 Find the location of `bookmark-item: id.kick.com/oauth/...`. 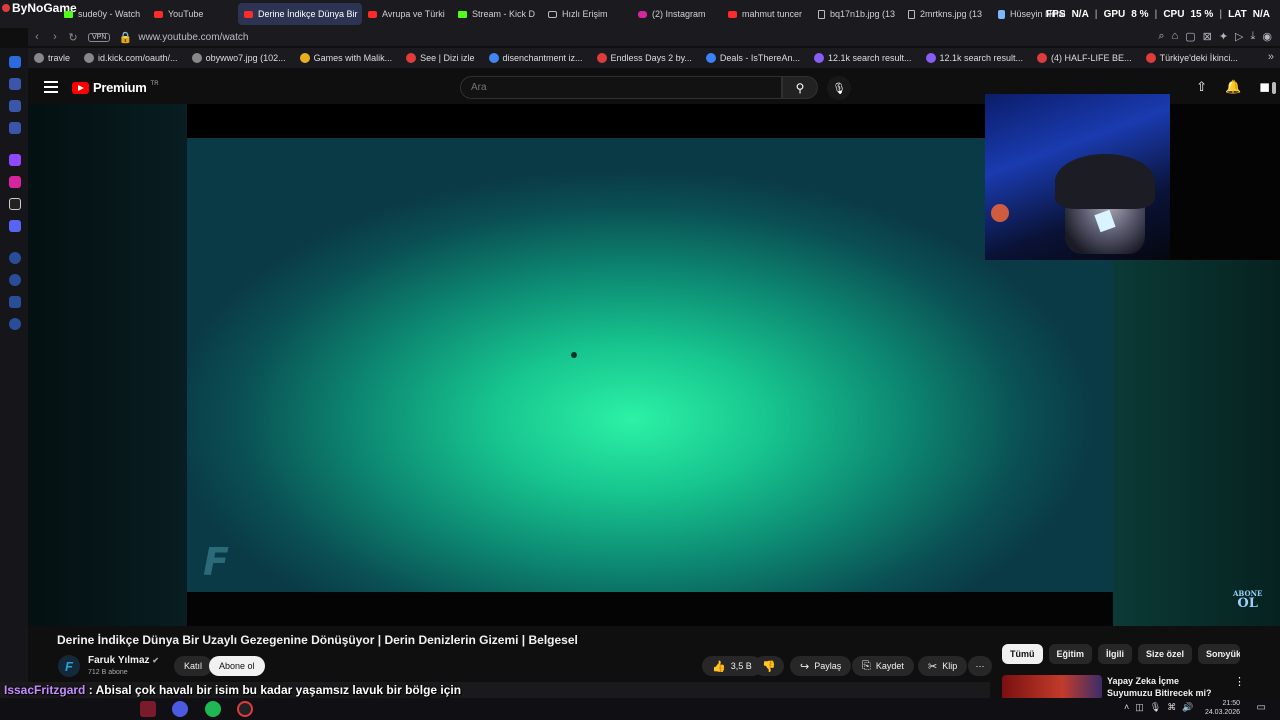

bookmark-item: id.kick.com/oauth/... is located at coordinates (131, 58).